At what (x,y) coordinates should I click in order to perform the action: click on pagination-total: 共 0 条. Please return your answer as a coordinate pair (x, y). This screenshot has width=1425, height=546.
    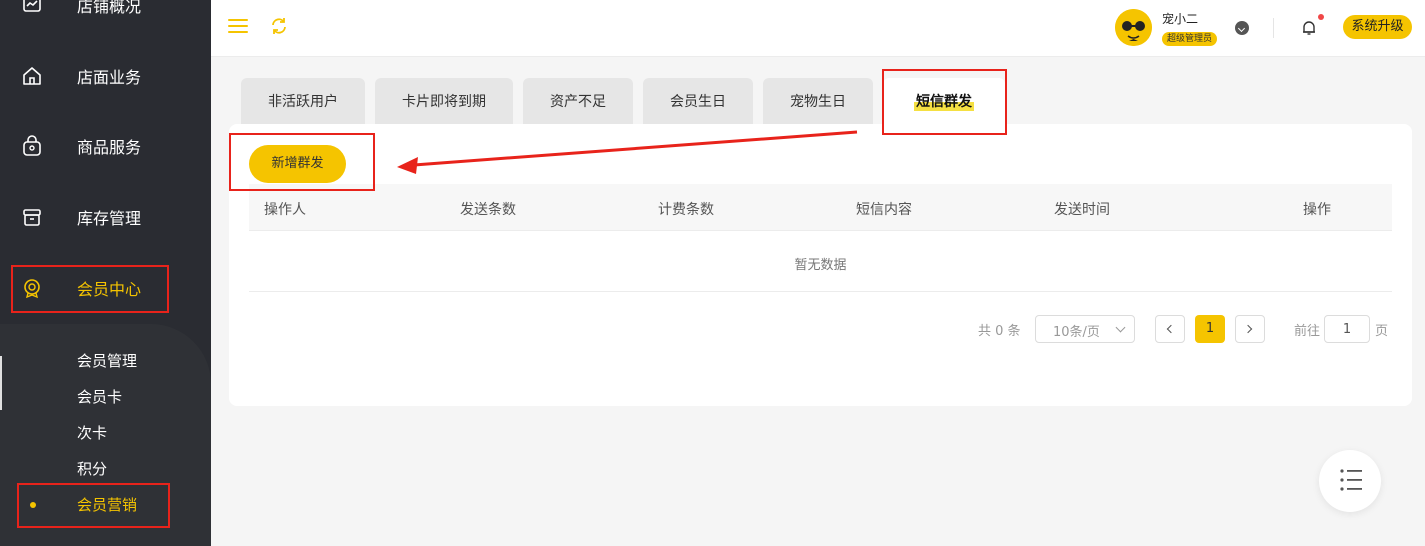
    Looking at the image, I should click on (999, 331).